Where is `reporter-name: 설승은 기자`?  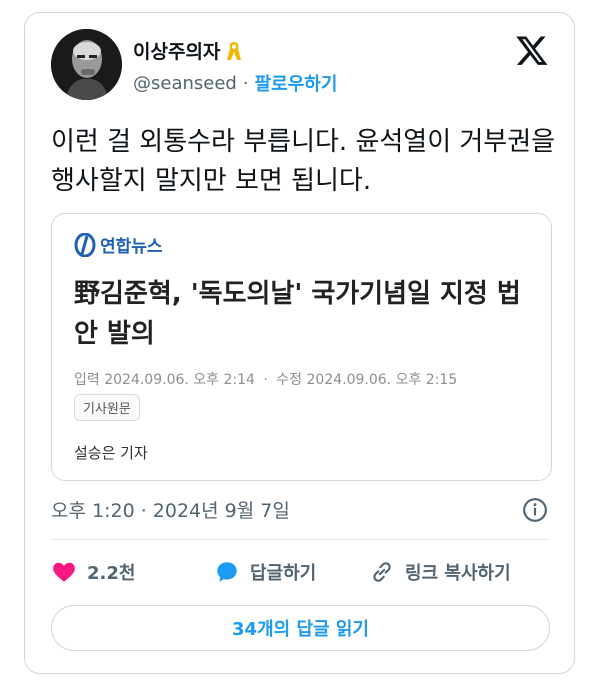 reporter-name: 설승은 기자 is located at coordinates (111, 453).